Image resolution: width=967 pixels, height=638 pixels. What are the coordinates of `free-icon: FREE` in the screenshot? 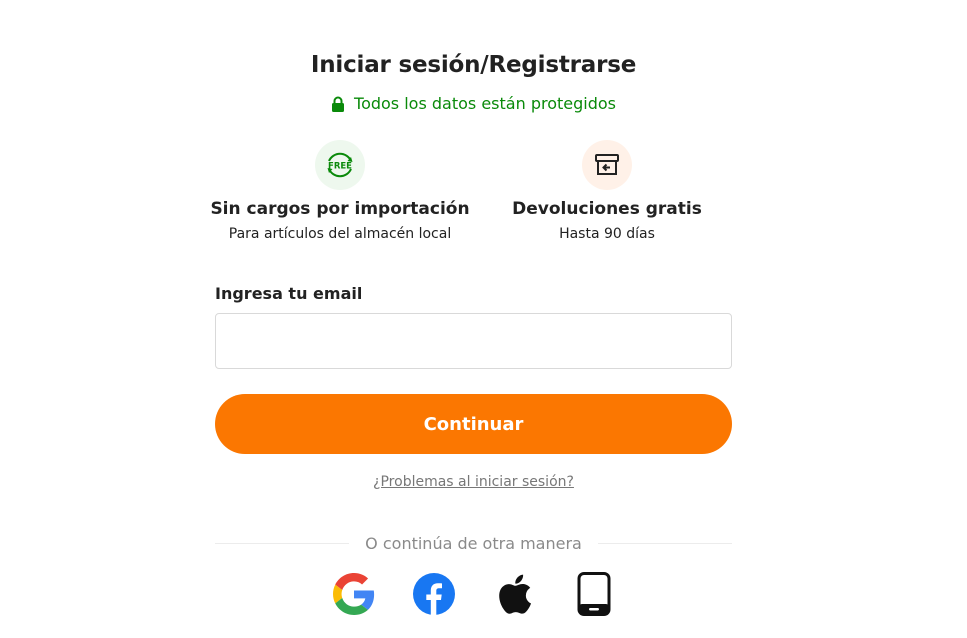 It's located at (340, 165).